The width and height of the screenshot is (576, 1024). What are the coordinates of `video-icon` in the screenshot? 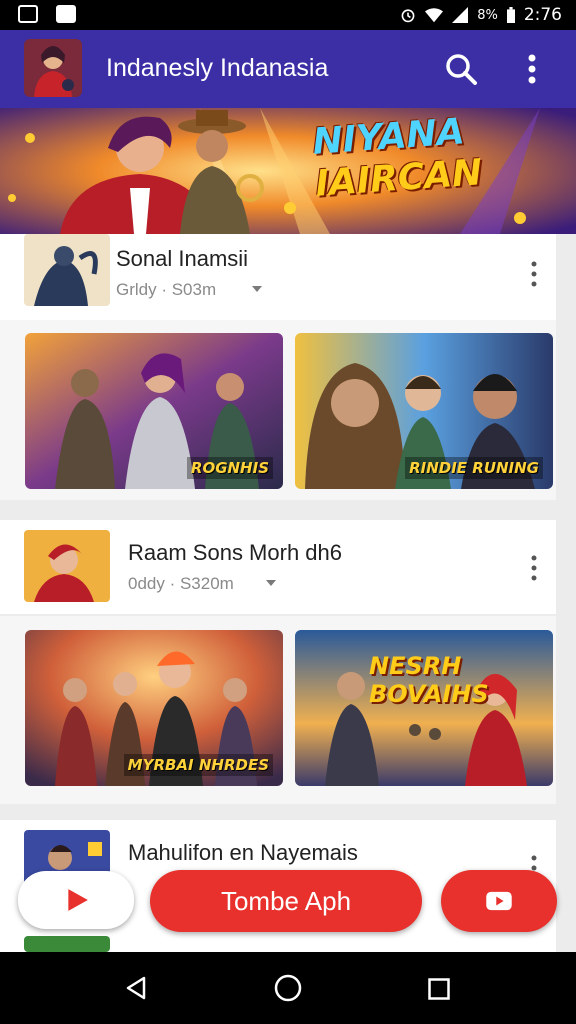 It's located at (499, 901).